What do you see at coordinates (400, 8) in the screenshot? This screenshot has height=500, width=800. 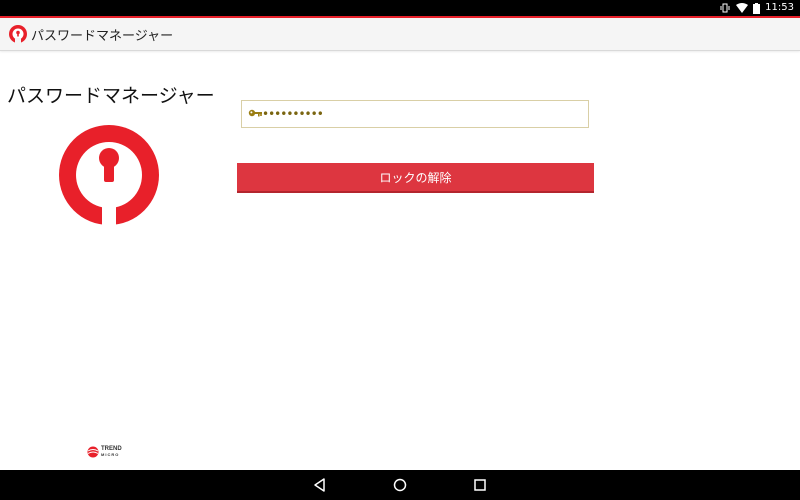 I see `status-bar: 11:53` at bounding box center [400, 8].